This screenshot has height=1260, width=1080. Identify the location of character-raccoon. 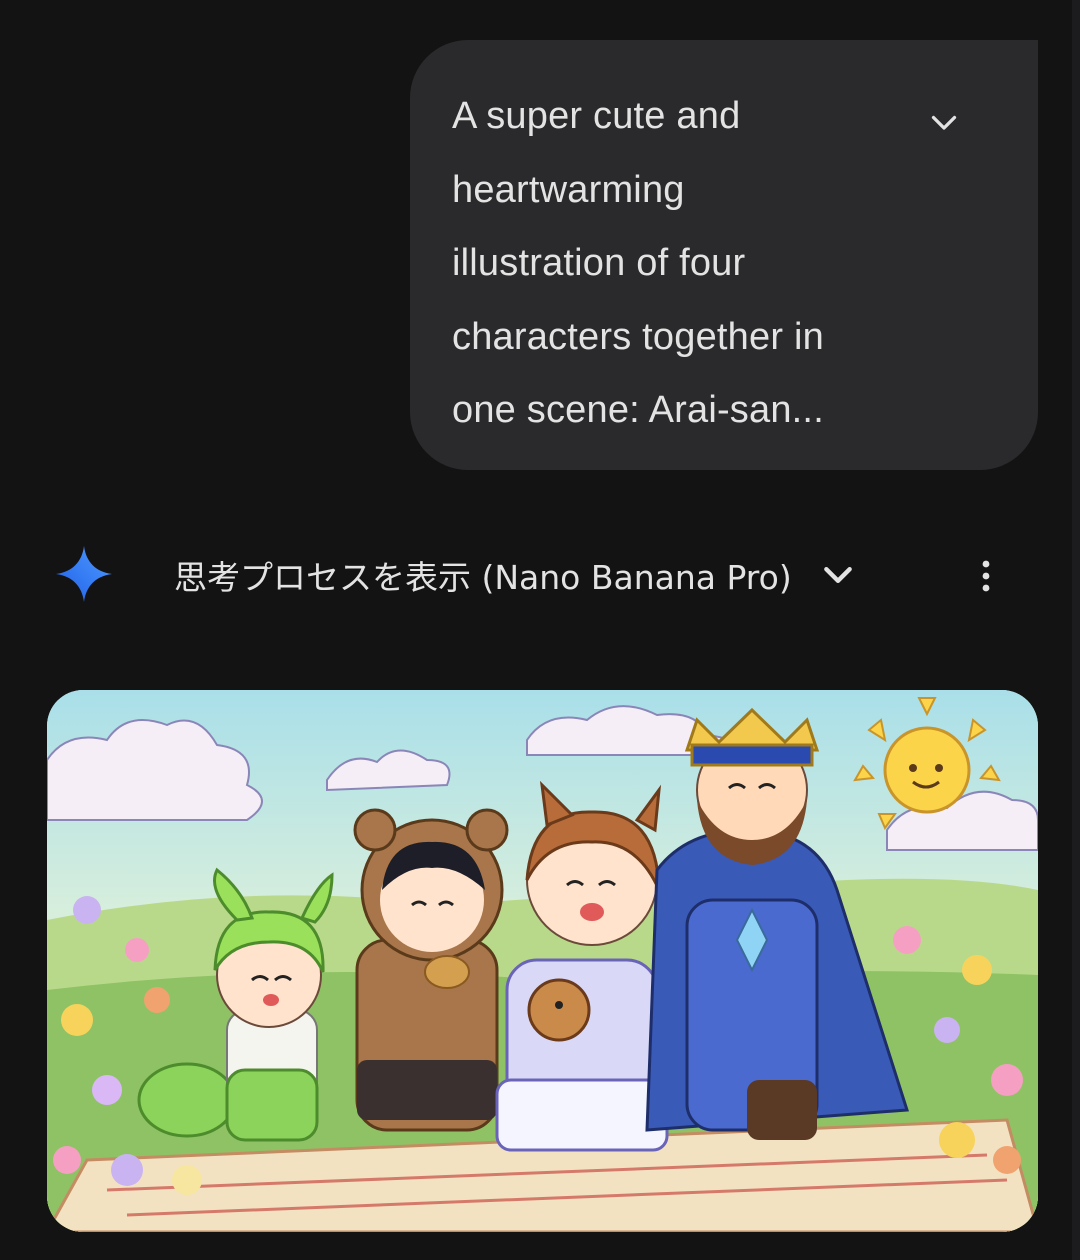
(431, 970).